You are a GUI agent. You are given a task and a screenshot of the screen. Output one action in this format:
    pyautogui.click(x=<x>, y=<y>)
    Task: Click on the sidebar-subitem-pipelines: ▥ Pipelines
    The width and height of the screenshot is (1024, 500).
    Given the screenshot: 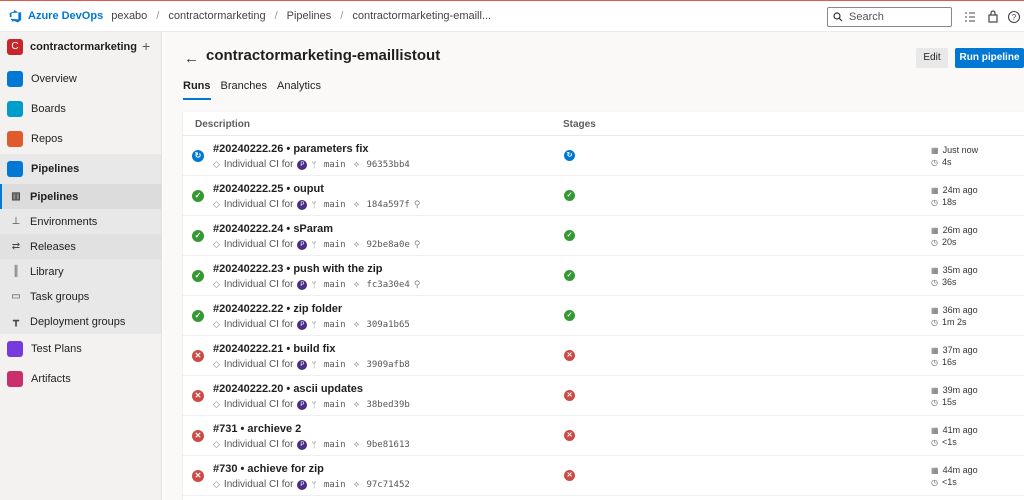 What is the action you would take?
    pyautogui.click(x=80, y=196)
    